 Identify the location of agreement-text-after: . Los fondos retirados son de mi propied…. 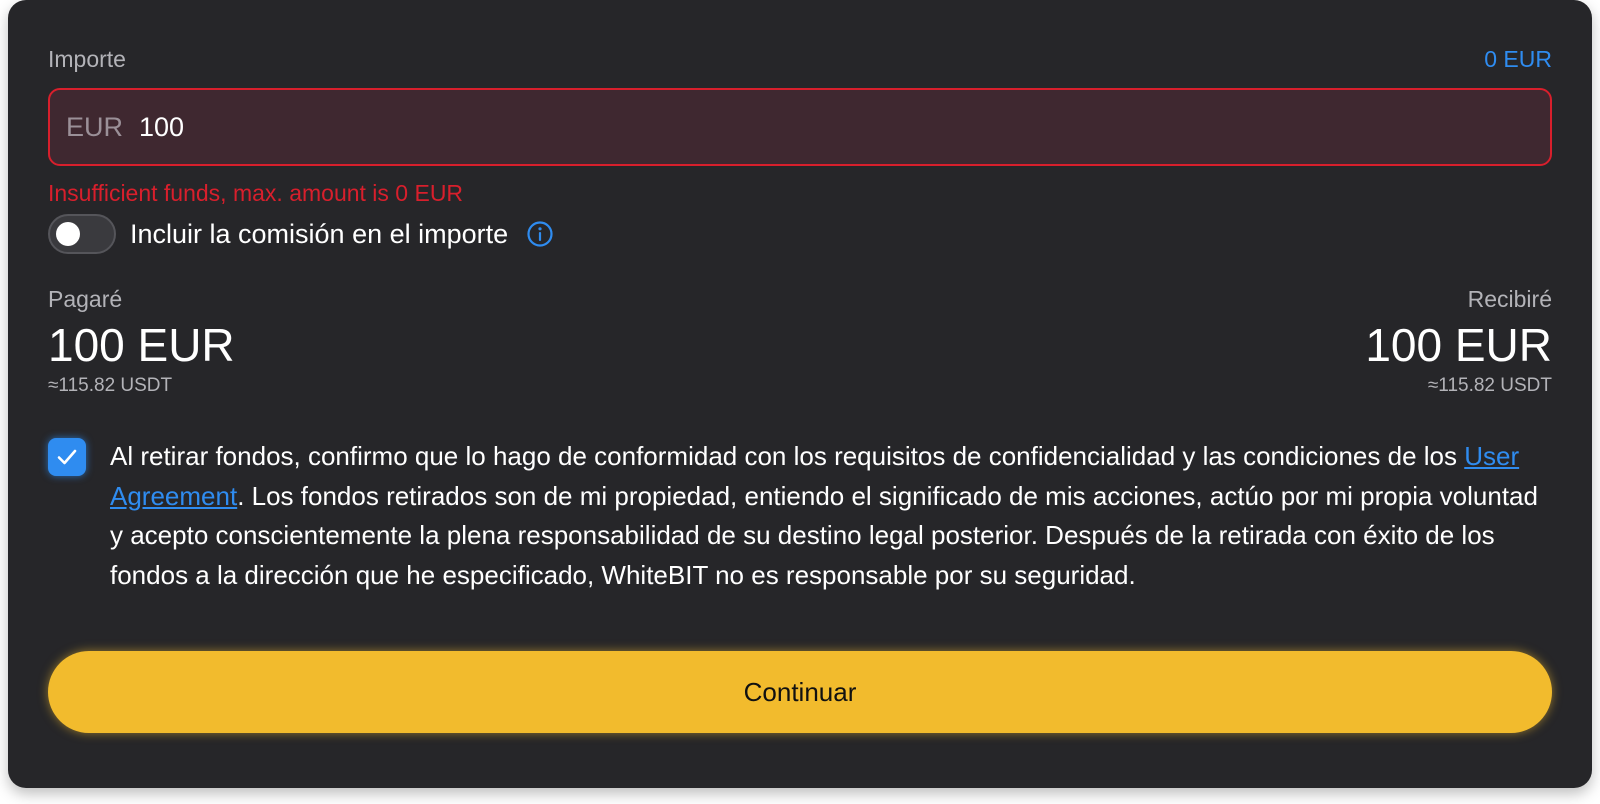
(824, 535).